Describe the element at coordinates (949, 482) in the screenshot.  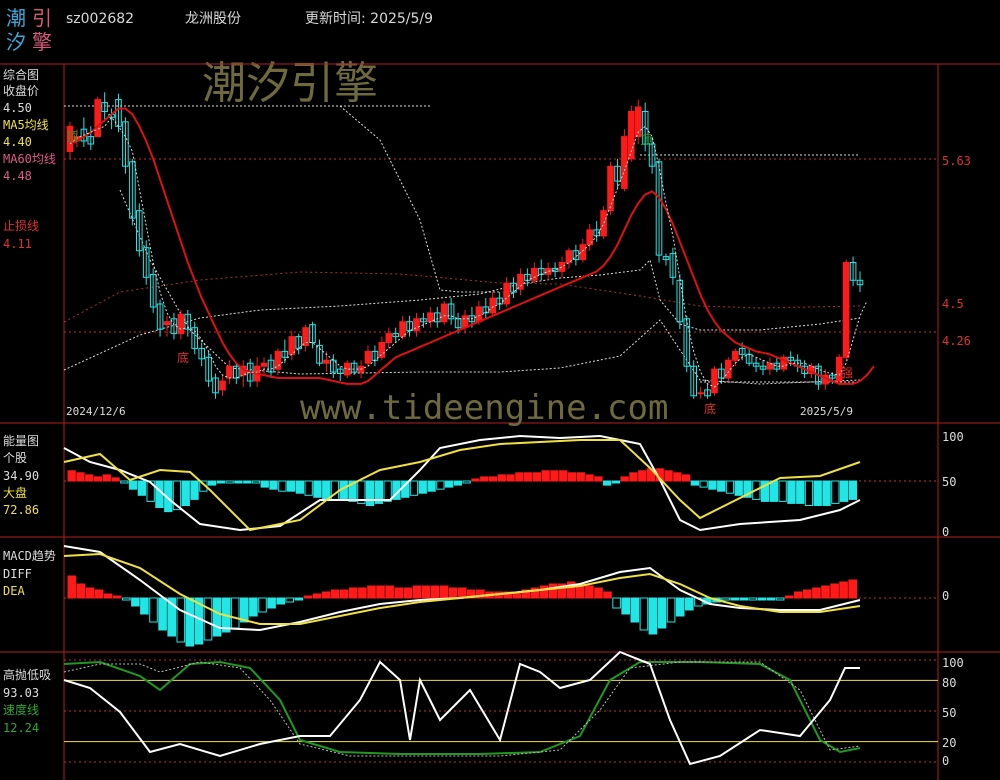
I see `energy-axis-50: 50` at that location.